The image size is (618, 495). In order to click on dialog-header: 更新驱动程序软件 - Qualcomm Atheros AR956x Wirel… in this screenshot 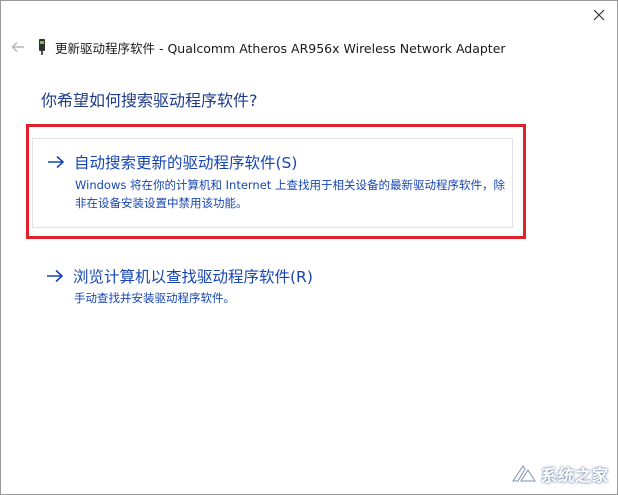, I will do `click(292, 47)`.